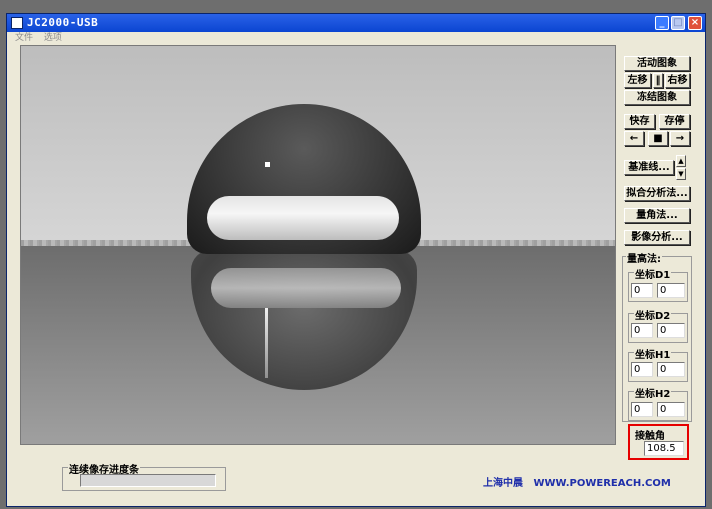  Describe the element at coordinates (653, 273) in the screenshot. I see `d1-label: 坐标D1` at that location.